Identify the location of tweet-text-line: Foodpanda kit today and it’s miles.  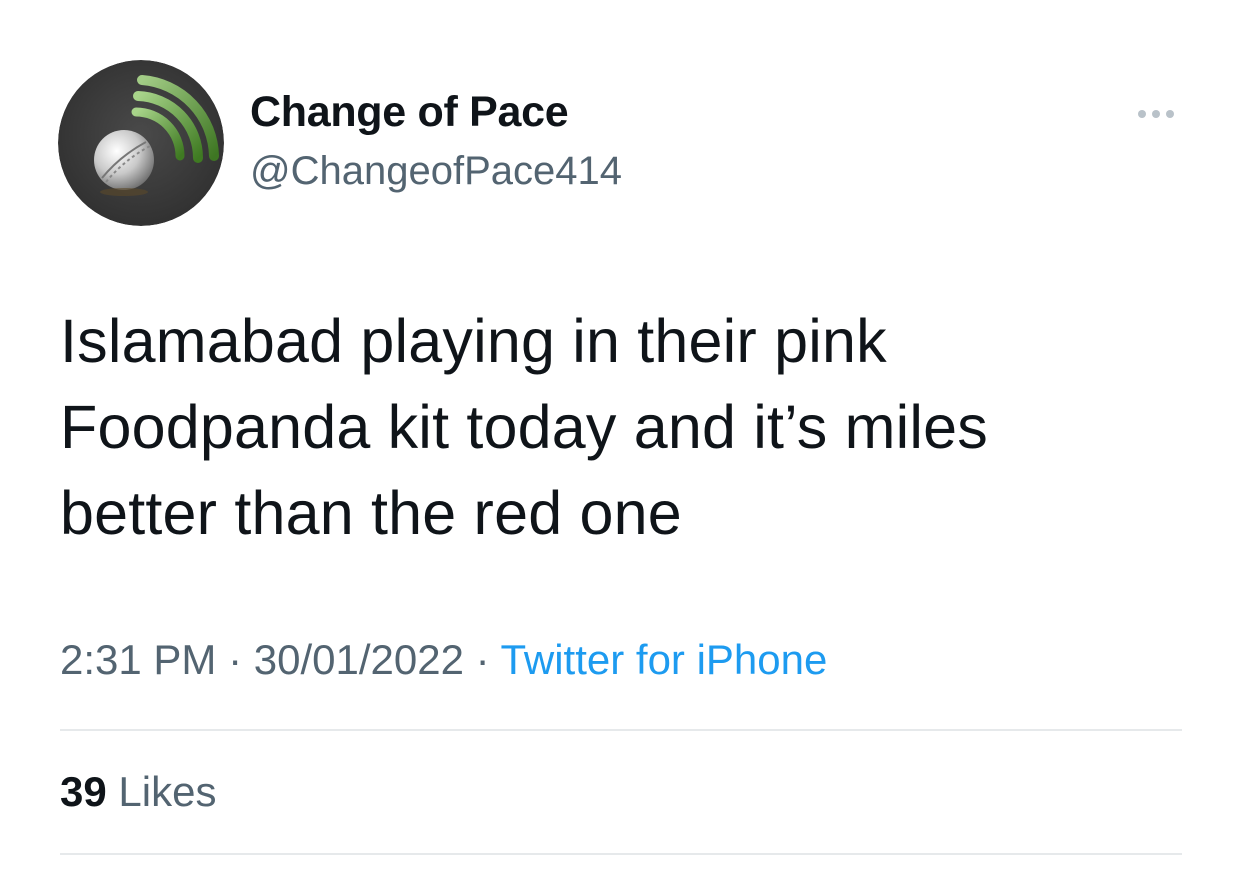
(524, 427).